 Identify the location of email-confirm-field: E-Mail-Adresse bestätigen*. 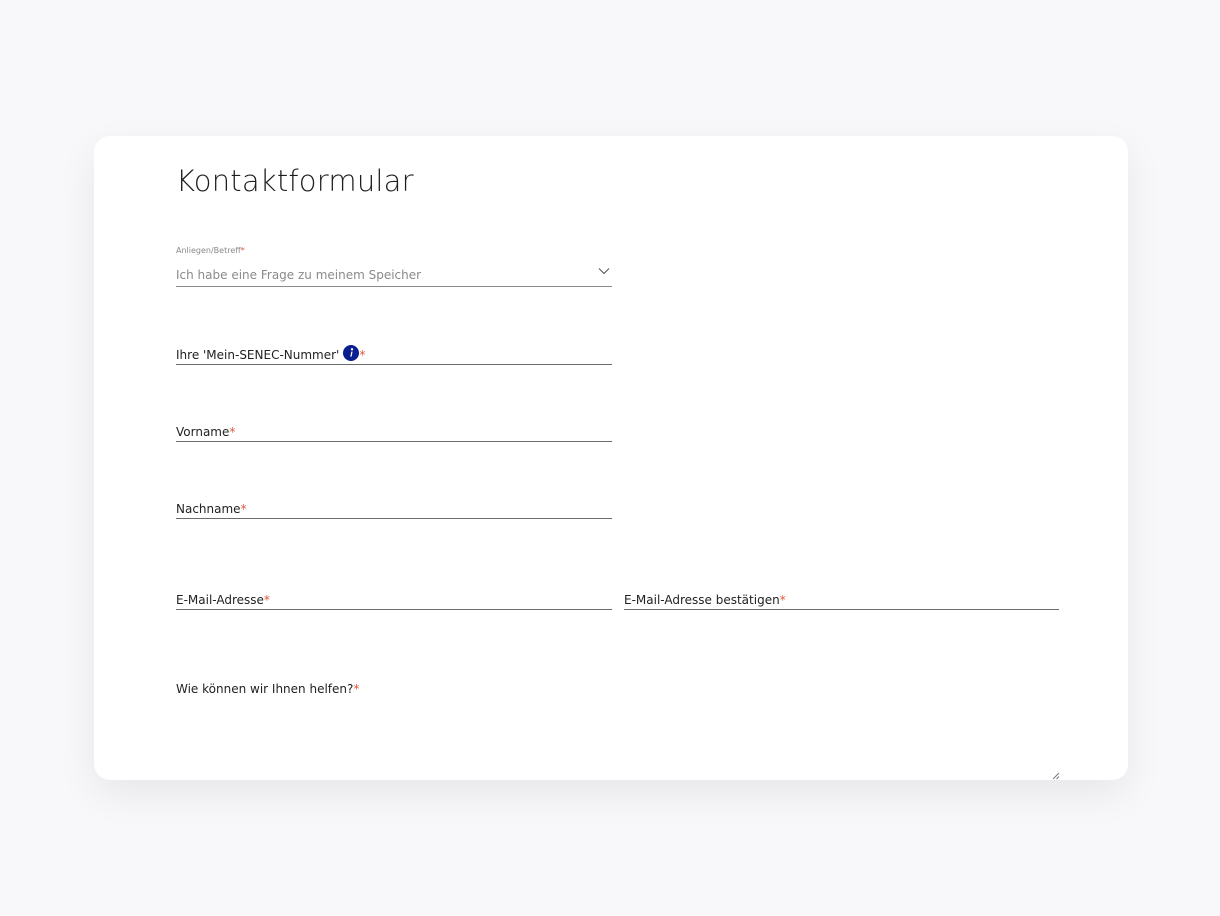
(841, 595).